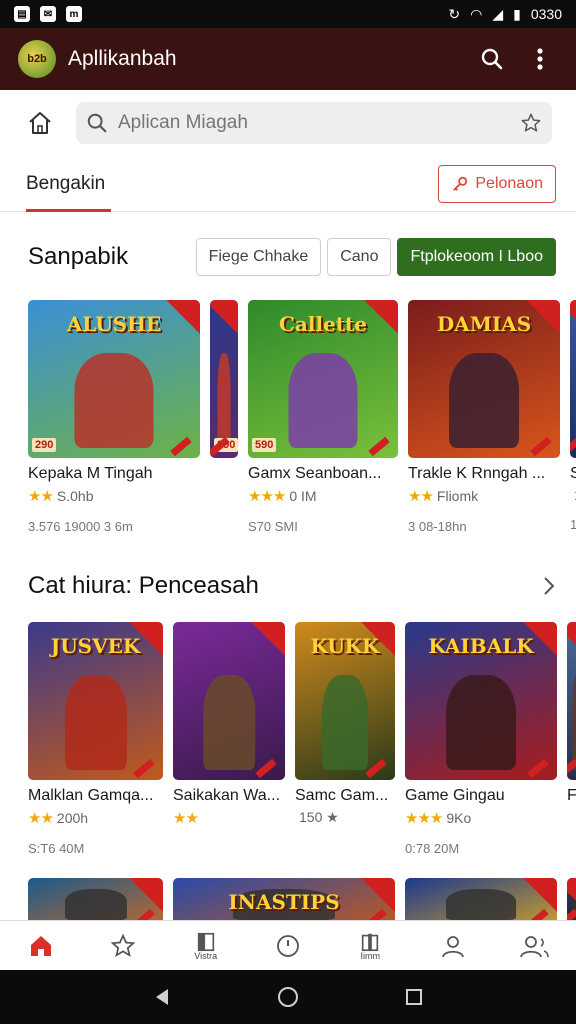  I want to click on nav-explore, so click(288, 946).